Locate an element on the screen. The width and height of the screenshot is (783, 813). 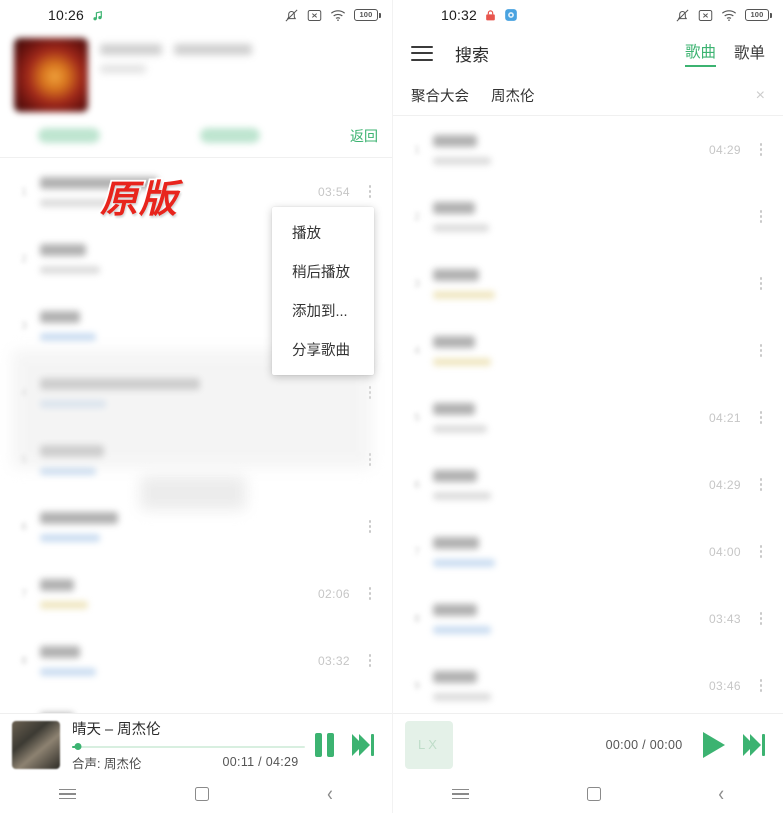
table-row: 6 04:29 is located at coordinates (588, 484).